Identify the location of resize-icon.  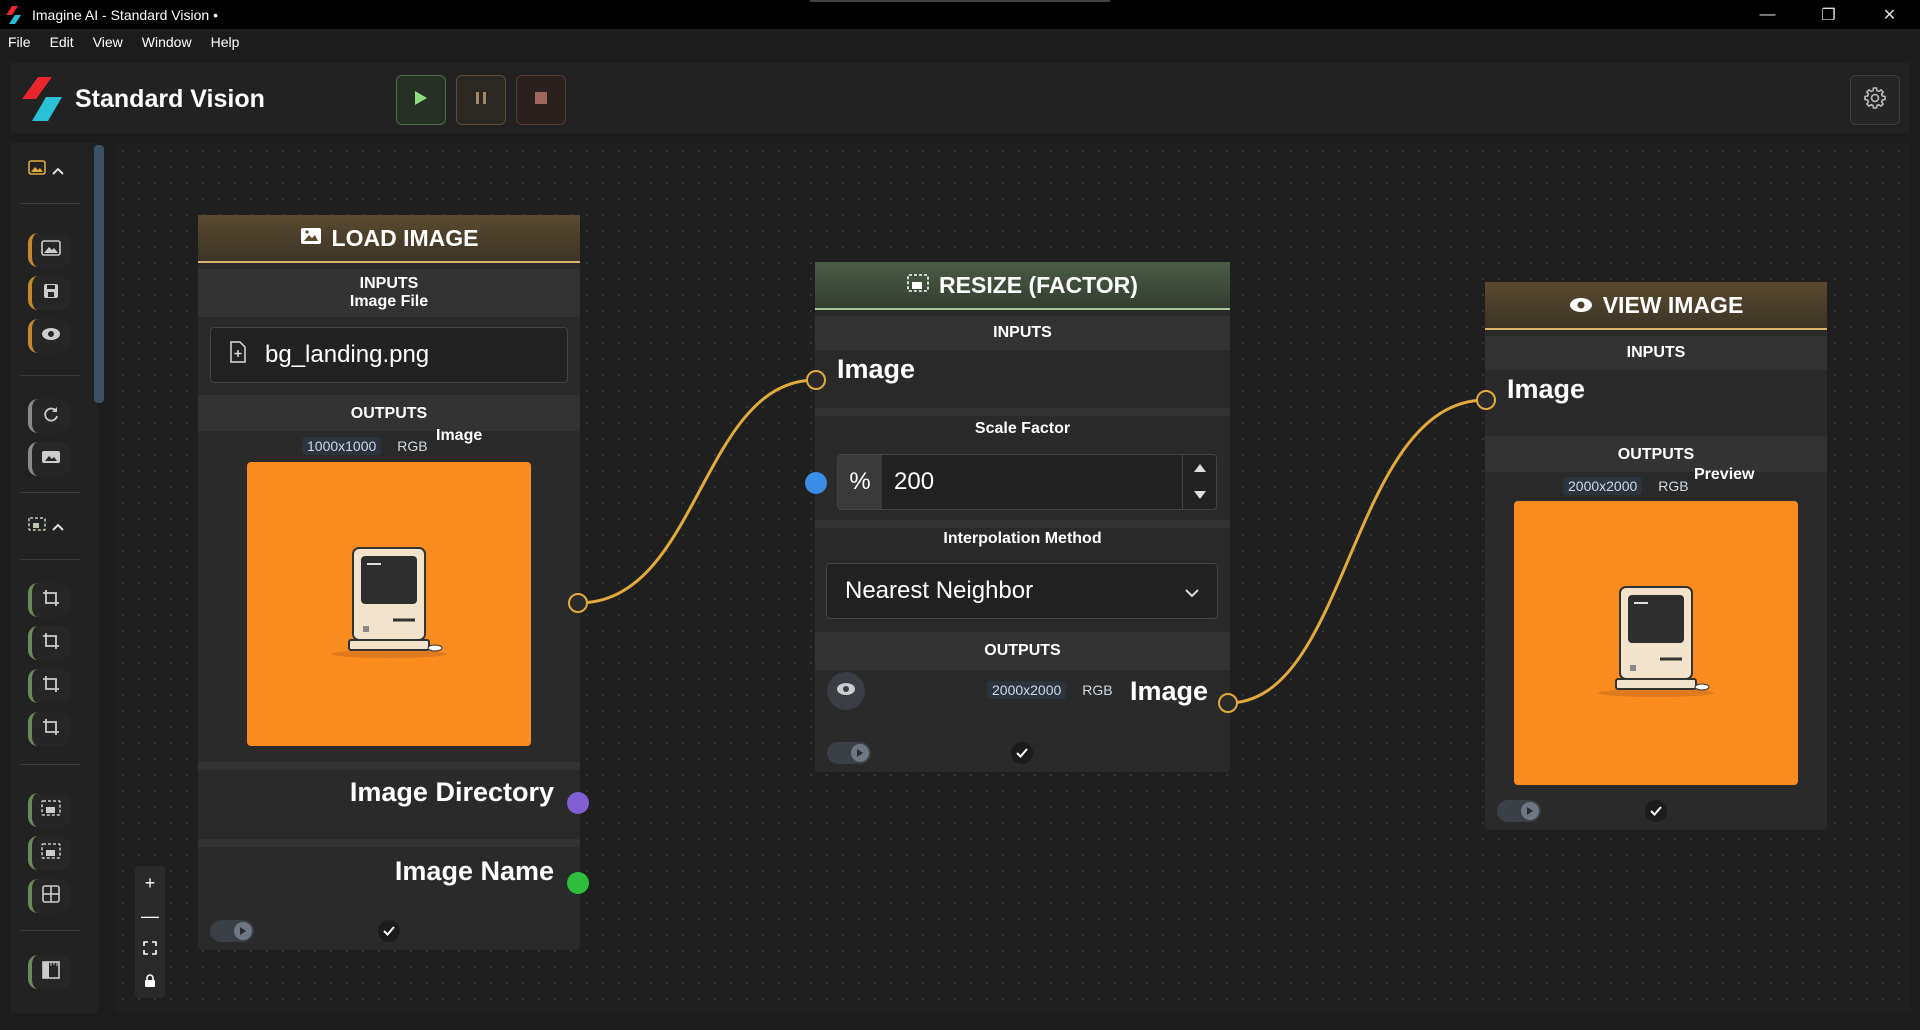
(51, 810).